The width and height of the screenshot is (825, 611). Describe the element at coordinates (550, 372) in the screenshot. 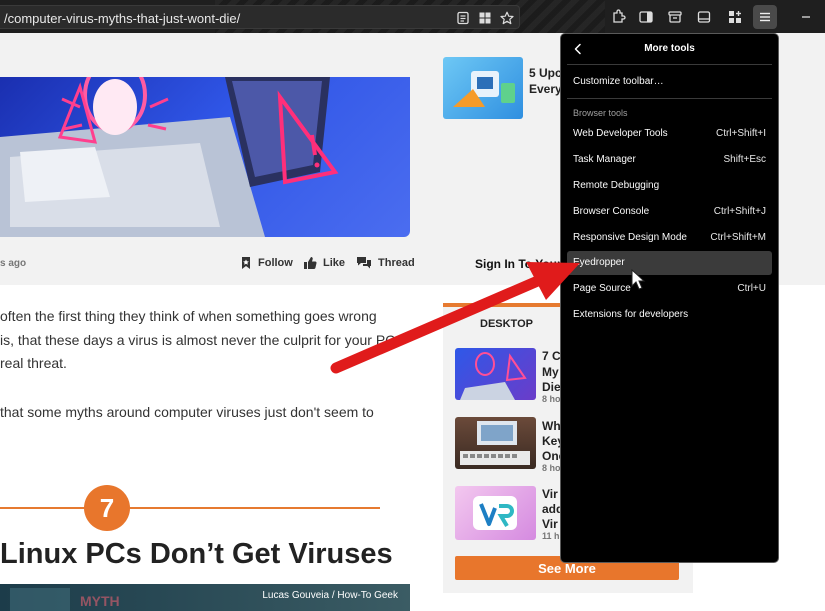

I see `sidebar-item-1-line-2: My` at that location.